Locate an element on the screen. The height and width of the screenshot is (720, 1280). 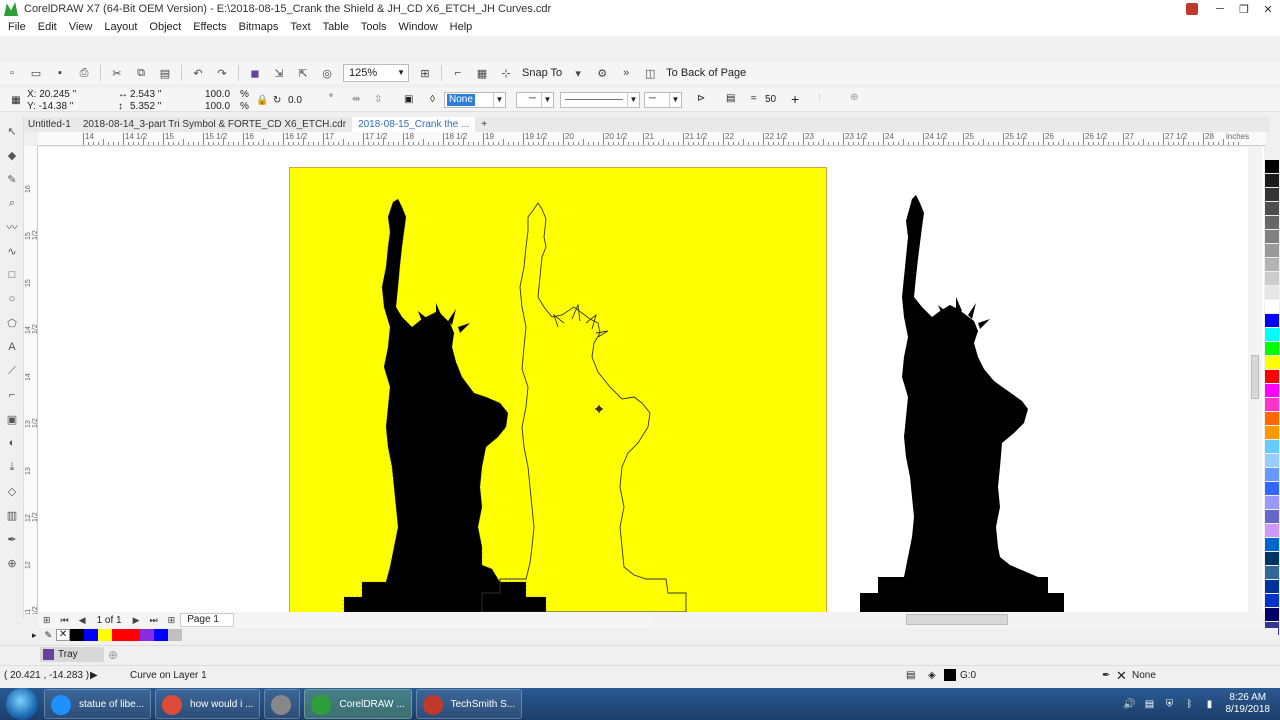
add-node-icon: + is located at coordinates (795, 99).